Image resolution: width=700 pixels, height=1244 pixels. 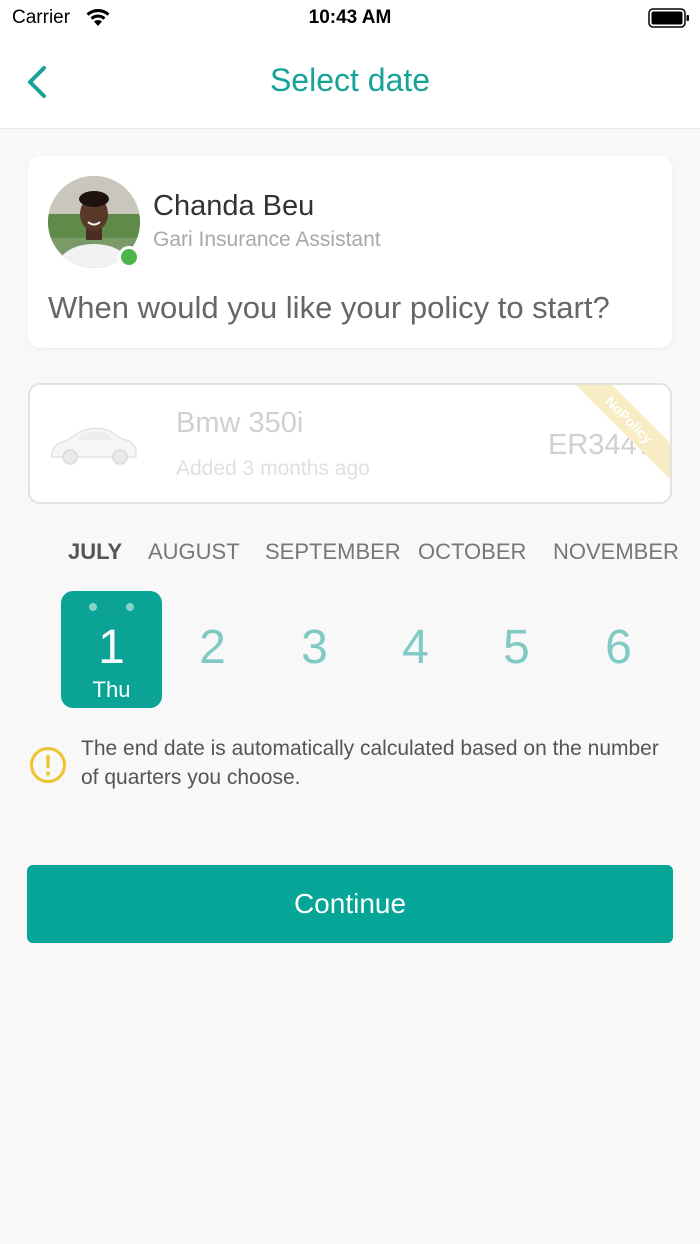 What do you see at coordinates (240, 423) in the screenshot?
I see `vehicle-name: Bmw 350i` at bounding box center [240, 423].